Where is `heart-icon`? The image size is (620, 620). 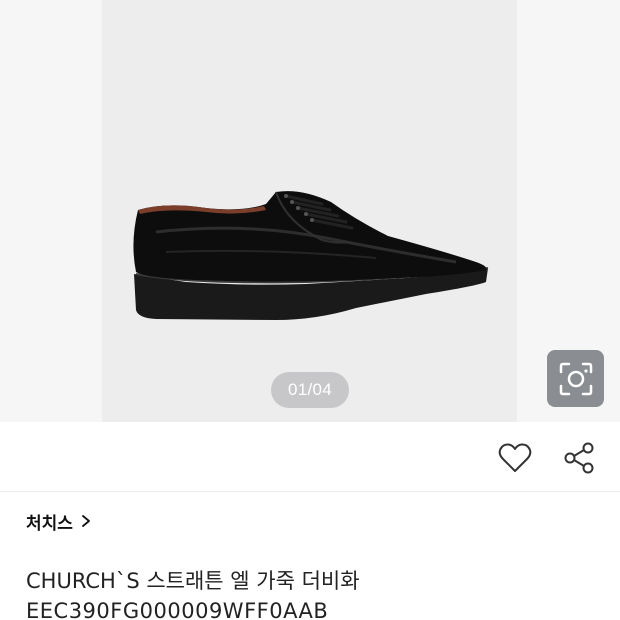
heart-icon is located at coordinates (515, 457).